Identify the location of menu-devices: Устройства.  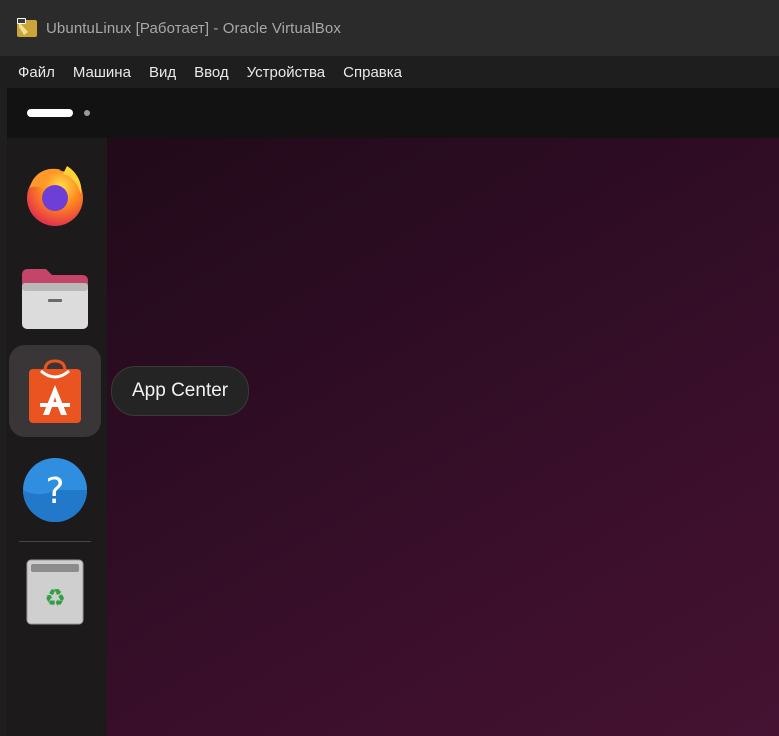
(286, 72).